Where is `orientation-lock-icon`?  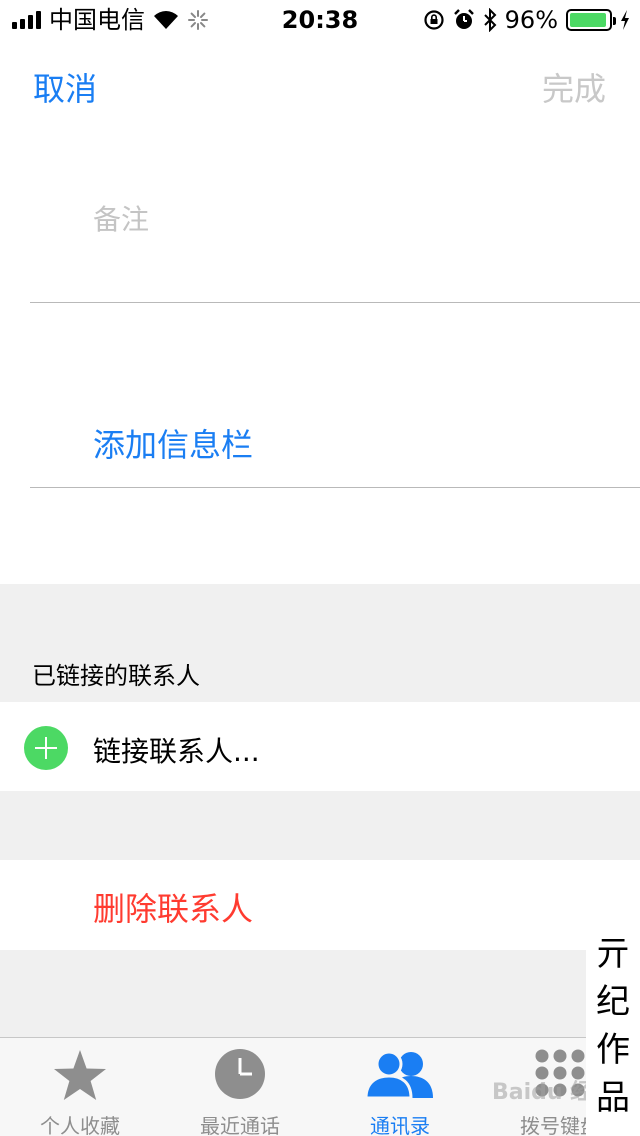
orientation-lock-icon is located at coordinates (434, 20).